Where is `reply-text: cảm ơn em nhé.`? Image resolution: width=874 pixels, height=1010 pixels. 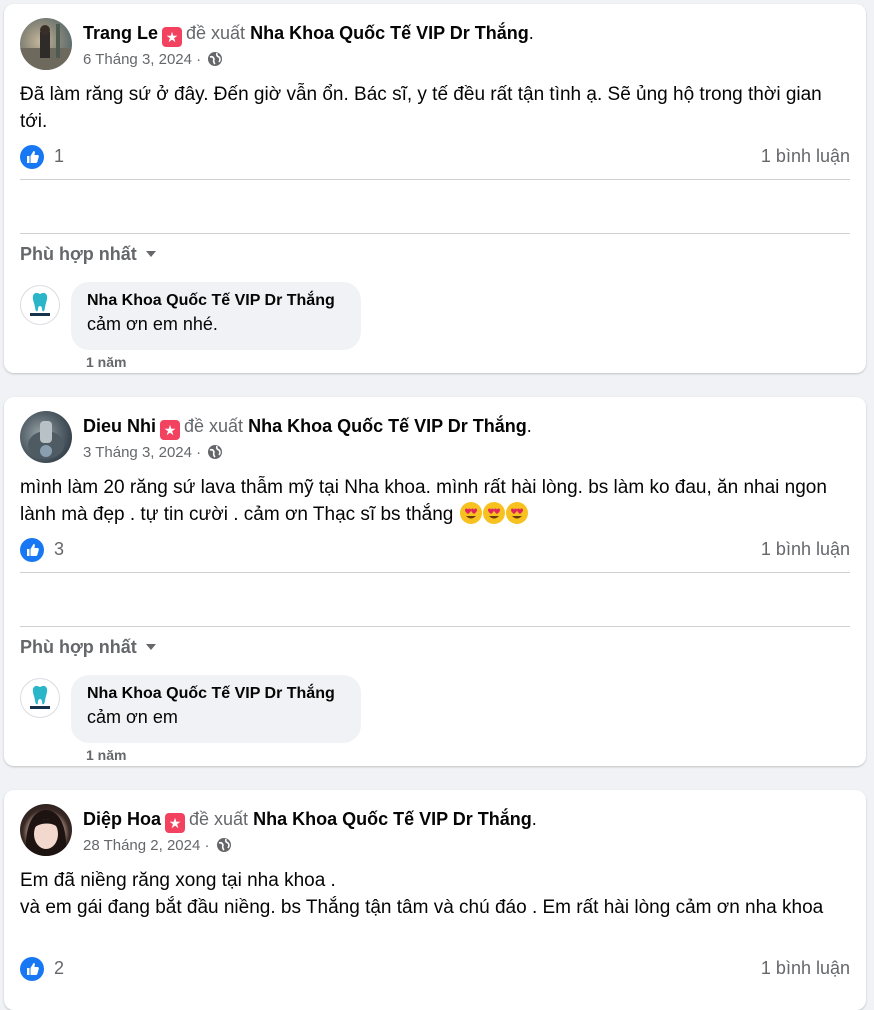 reply-text: cảm ơn em nhé. is located at coordinates (152, 324).